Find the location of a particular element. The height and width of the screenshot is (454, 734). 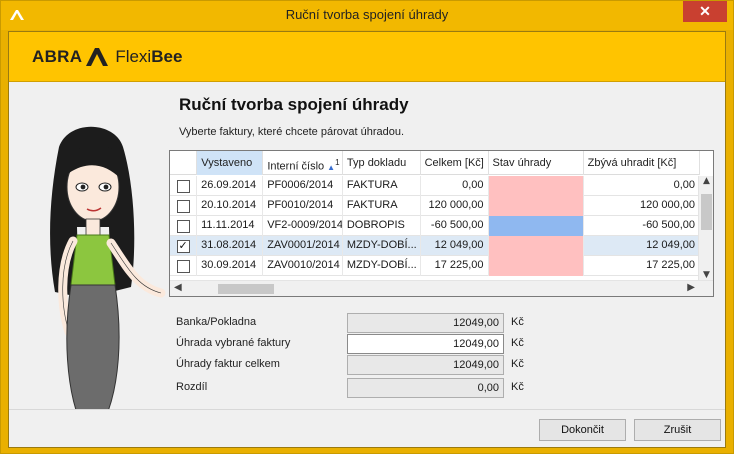

payment-row: Úhrada vybrané faktury 12049,00 Kč is located at coordinates (356, 344).